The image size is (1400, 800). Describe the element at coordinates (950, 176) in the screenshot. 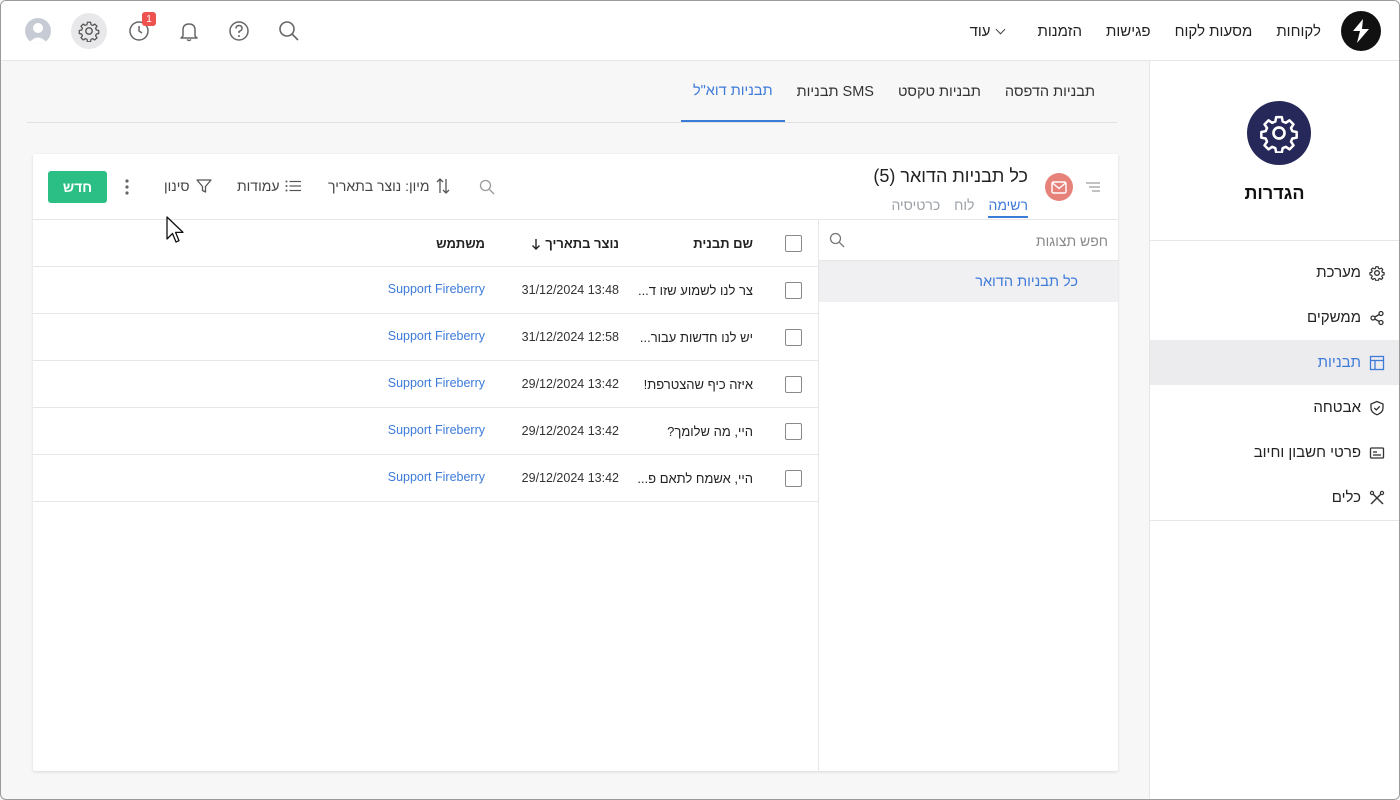

I see `card-title: כל תבניות הדואר (5)` at that location.